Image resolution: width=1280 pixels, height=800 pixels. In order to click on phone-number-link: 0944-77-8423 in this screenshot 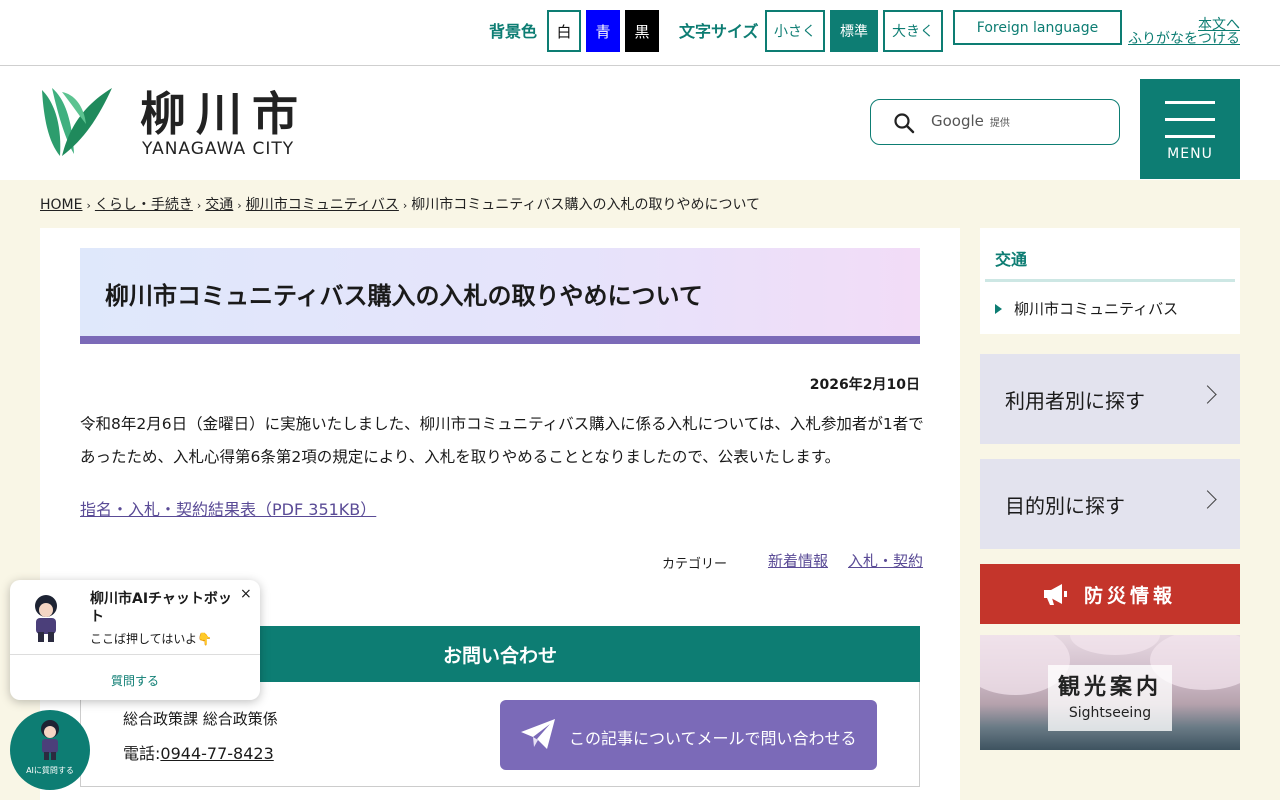, I will do `click(216, 753)`.